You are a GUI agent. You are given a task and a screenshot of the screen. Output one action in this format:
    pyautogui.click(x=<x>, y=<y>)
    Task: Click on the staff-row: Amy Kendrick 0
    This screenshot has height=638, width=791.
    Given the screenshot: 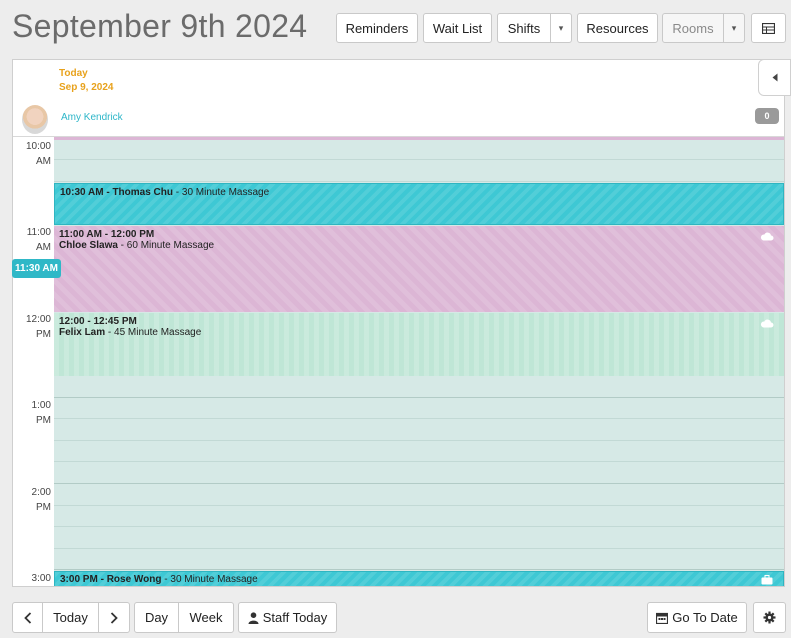 What is the action you would take?
    pyautogui.click(x=398, y=120)
    